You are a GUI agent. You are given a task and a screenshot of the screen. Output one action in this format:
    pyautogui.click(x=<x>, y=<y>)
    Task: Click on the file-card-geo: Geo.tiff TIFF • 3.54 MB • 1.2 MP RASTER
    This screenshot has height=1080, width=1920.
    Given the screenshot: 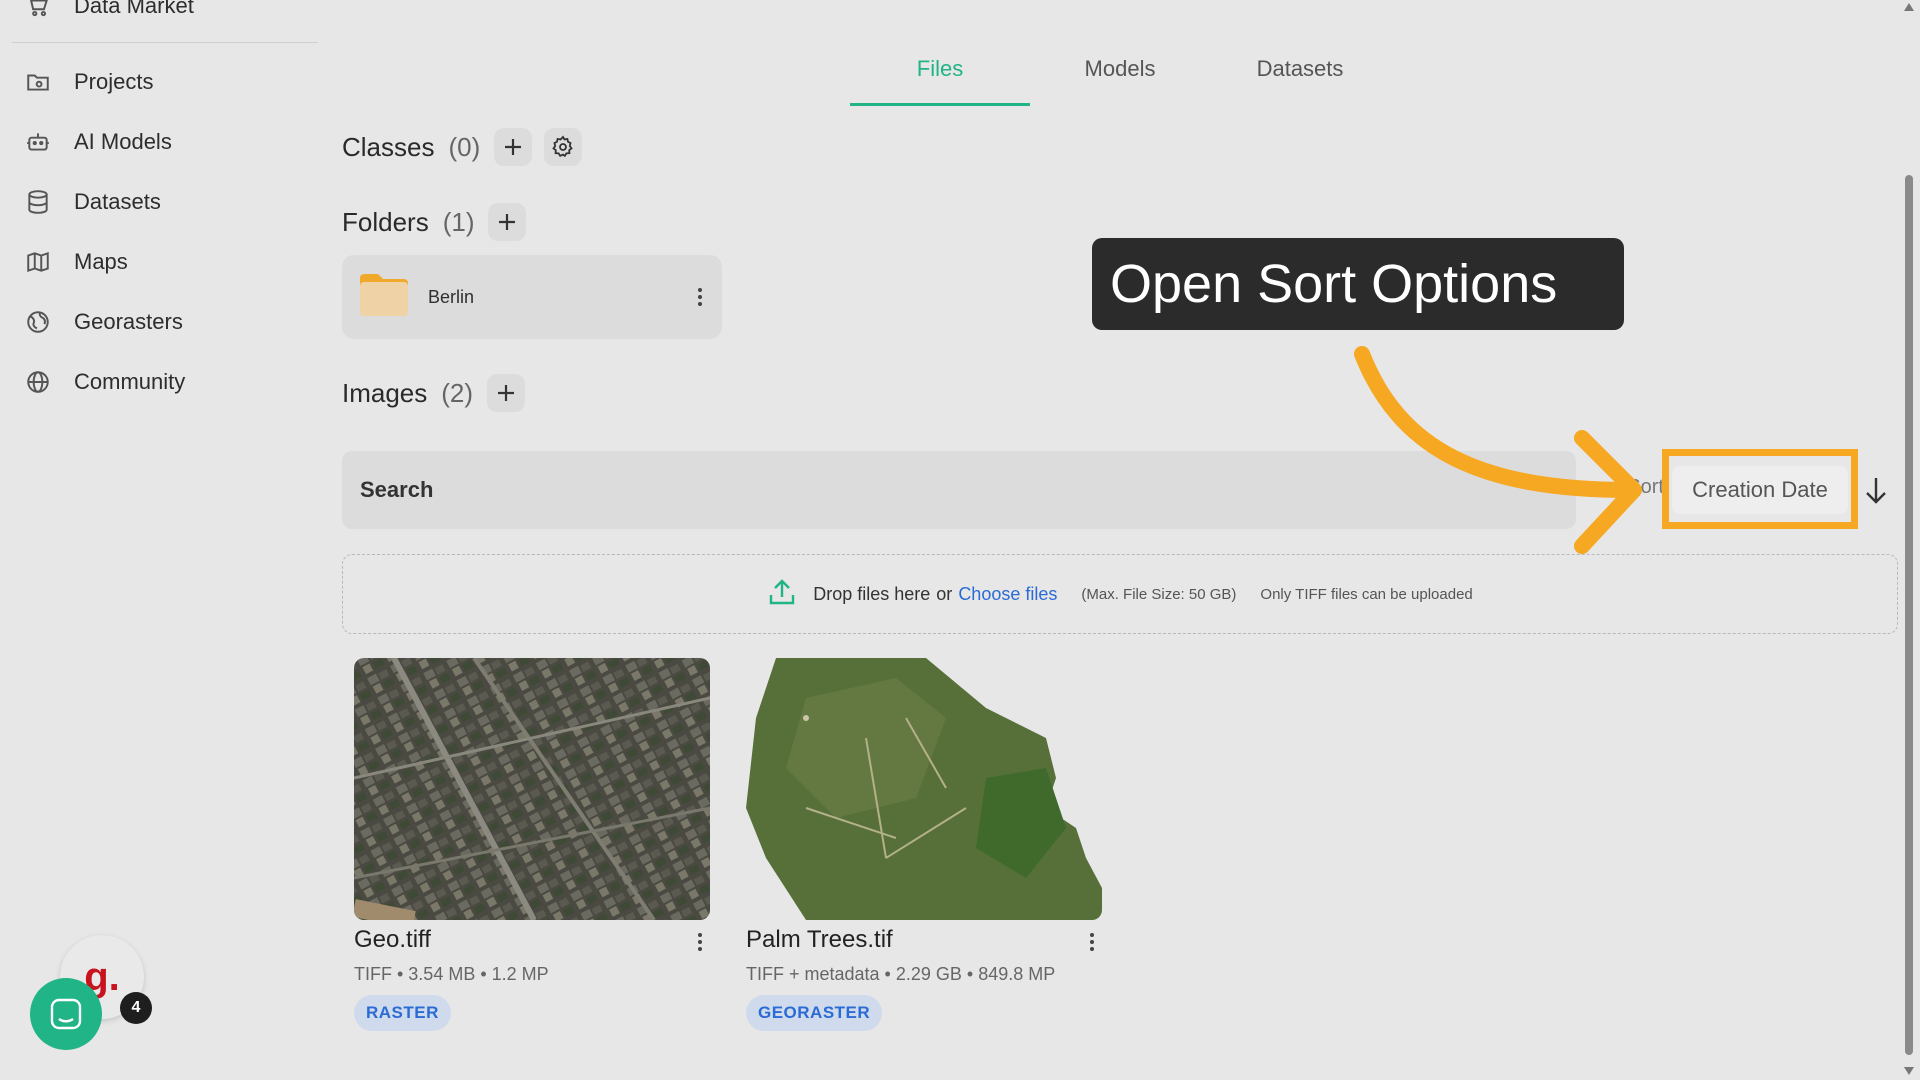 What is the action you would take?
    pyautogui.click(x=532, y=844)
    